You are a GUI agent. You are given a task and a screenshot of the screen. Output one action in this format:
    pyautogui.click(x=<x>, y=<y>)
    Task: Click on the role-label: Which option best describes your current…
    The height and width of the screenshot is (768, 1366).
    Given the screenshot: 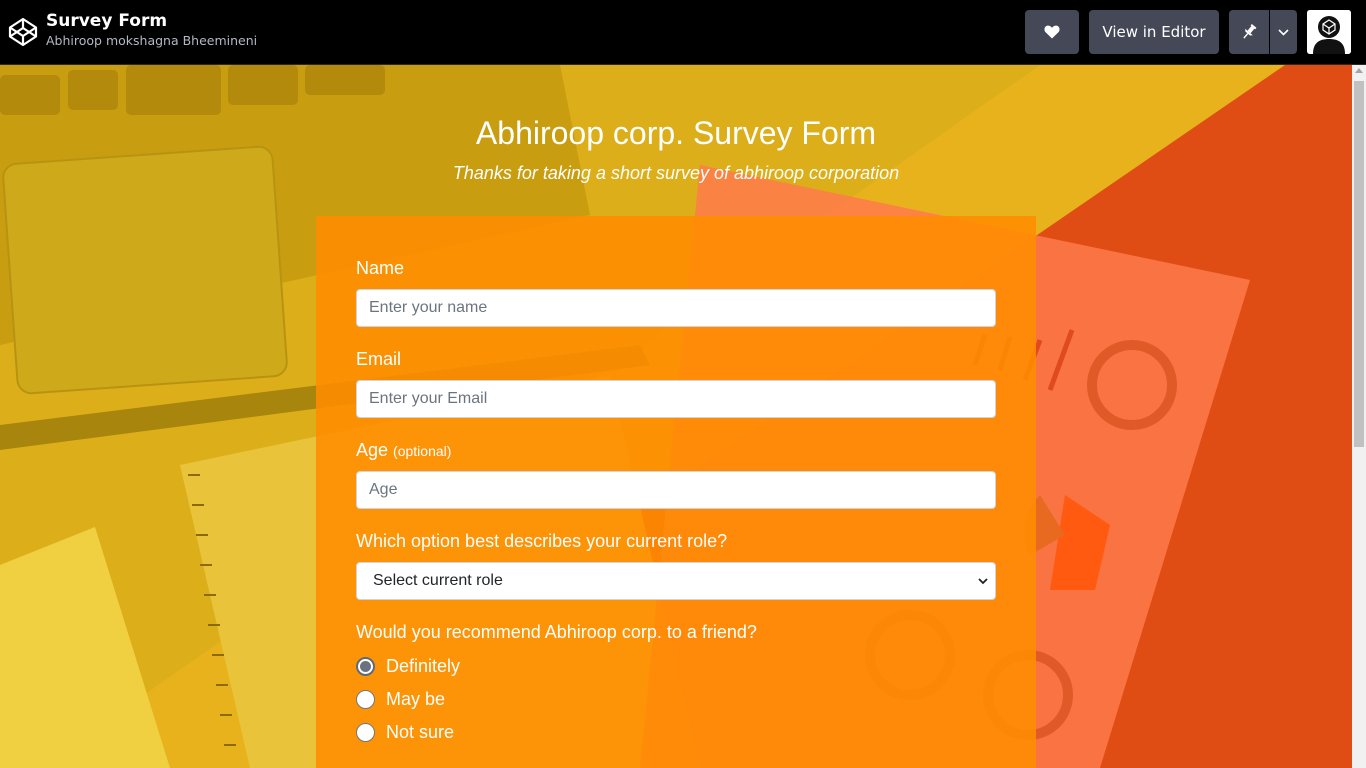 What is the action you would take?
    pyautogui.click(x=542, y=541)
    